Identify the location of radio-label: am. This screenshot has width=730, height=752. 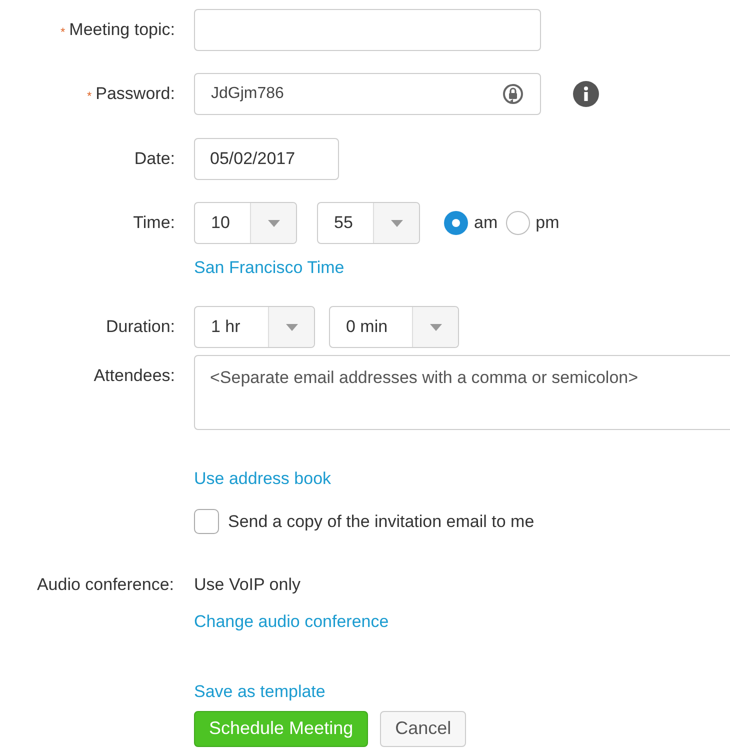
(486, 223).